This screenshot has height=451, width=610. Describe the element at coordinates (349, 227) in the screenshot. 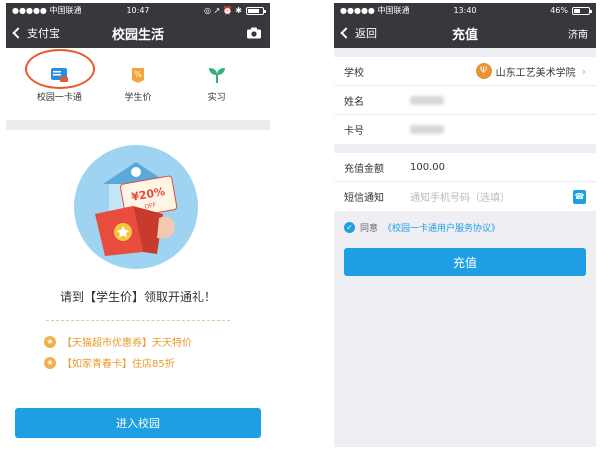

I see `checkbox-checked-icon: ✓` at that location.